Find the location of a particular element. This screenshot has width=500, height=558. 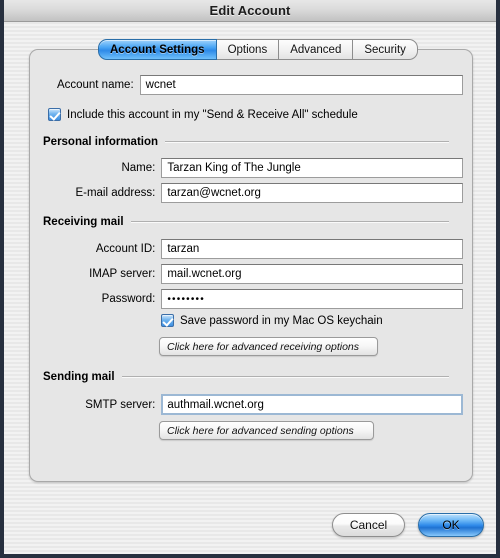

section-sending-mail: Sending mail is located at coordinates (246, 377).